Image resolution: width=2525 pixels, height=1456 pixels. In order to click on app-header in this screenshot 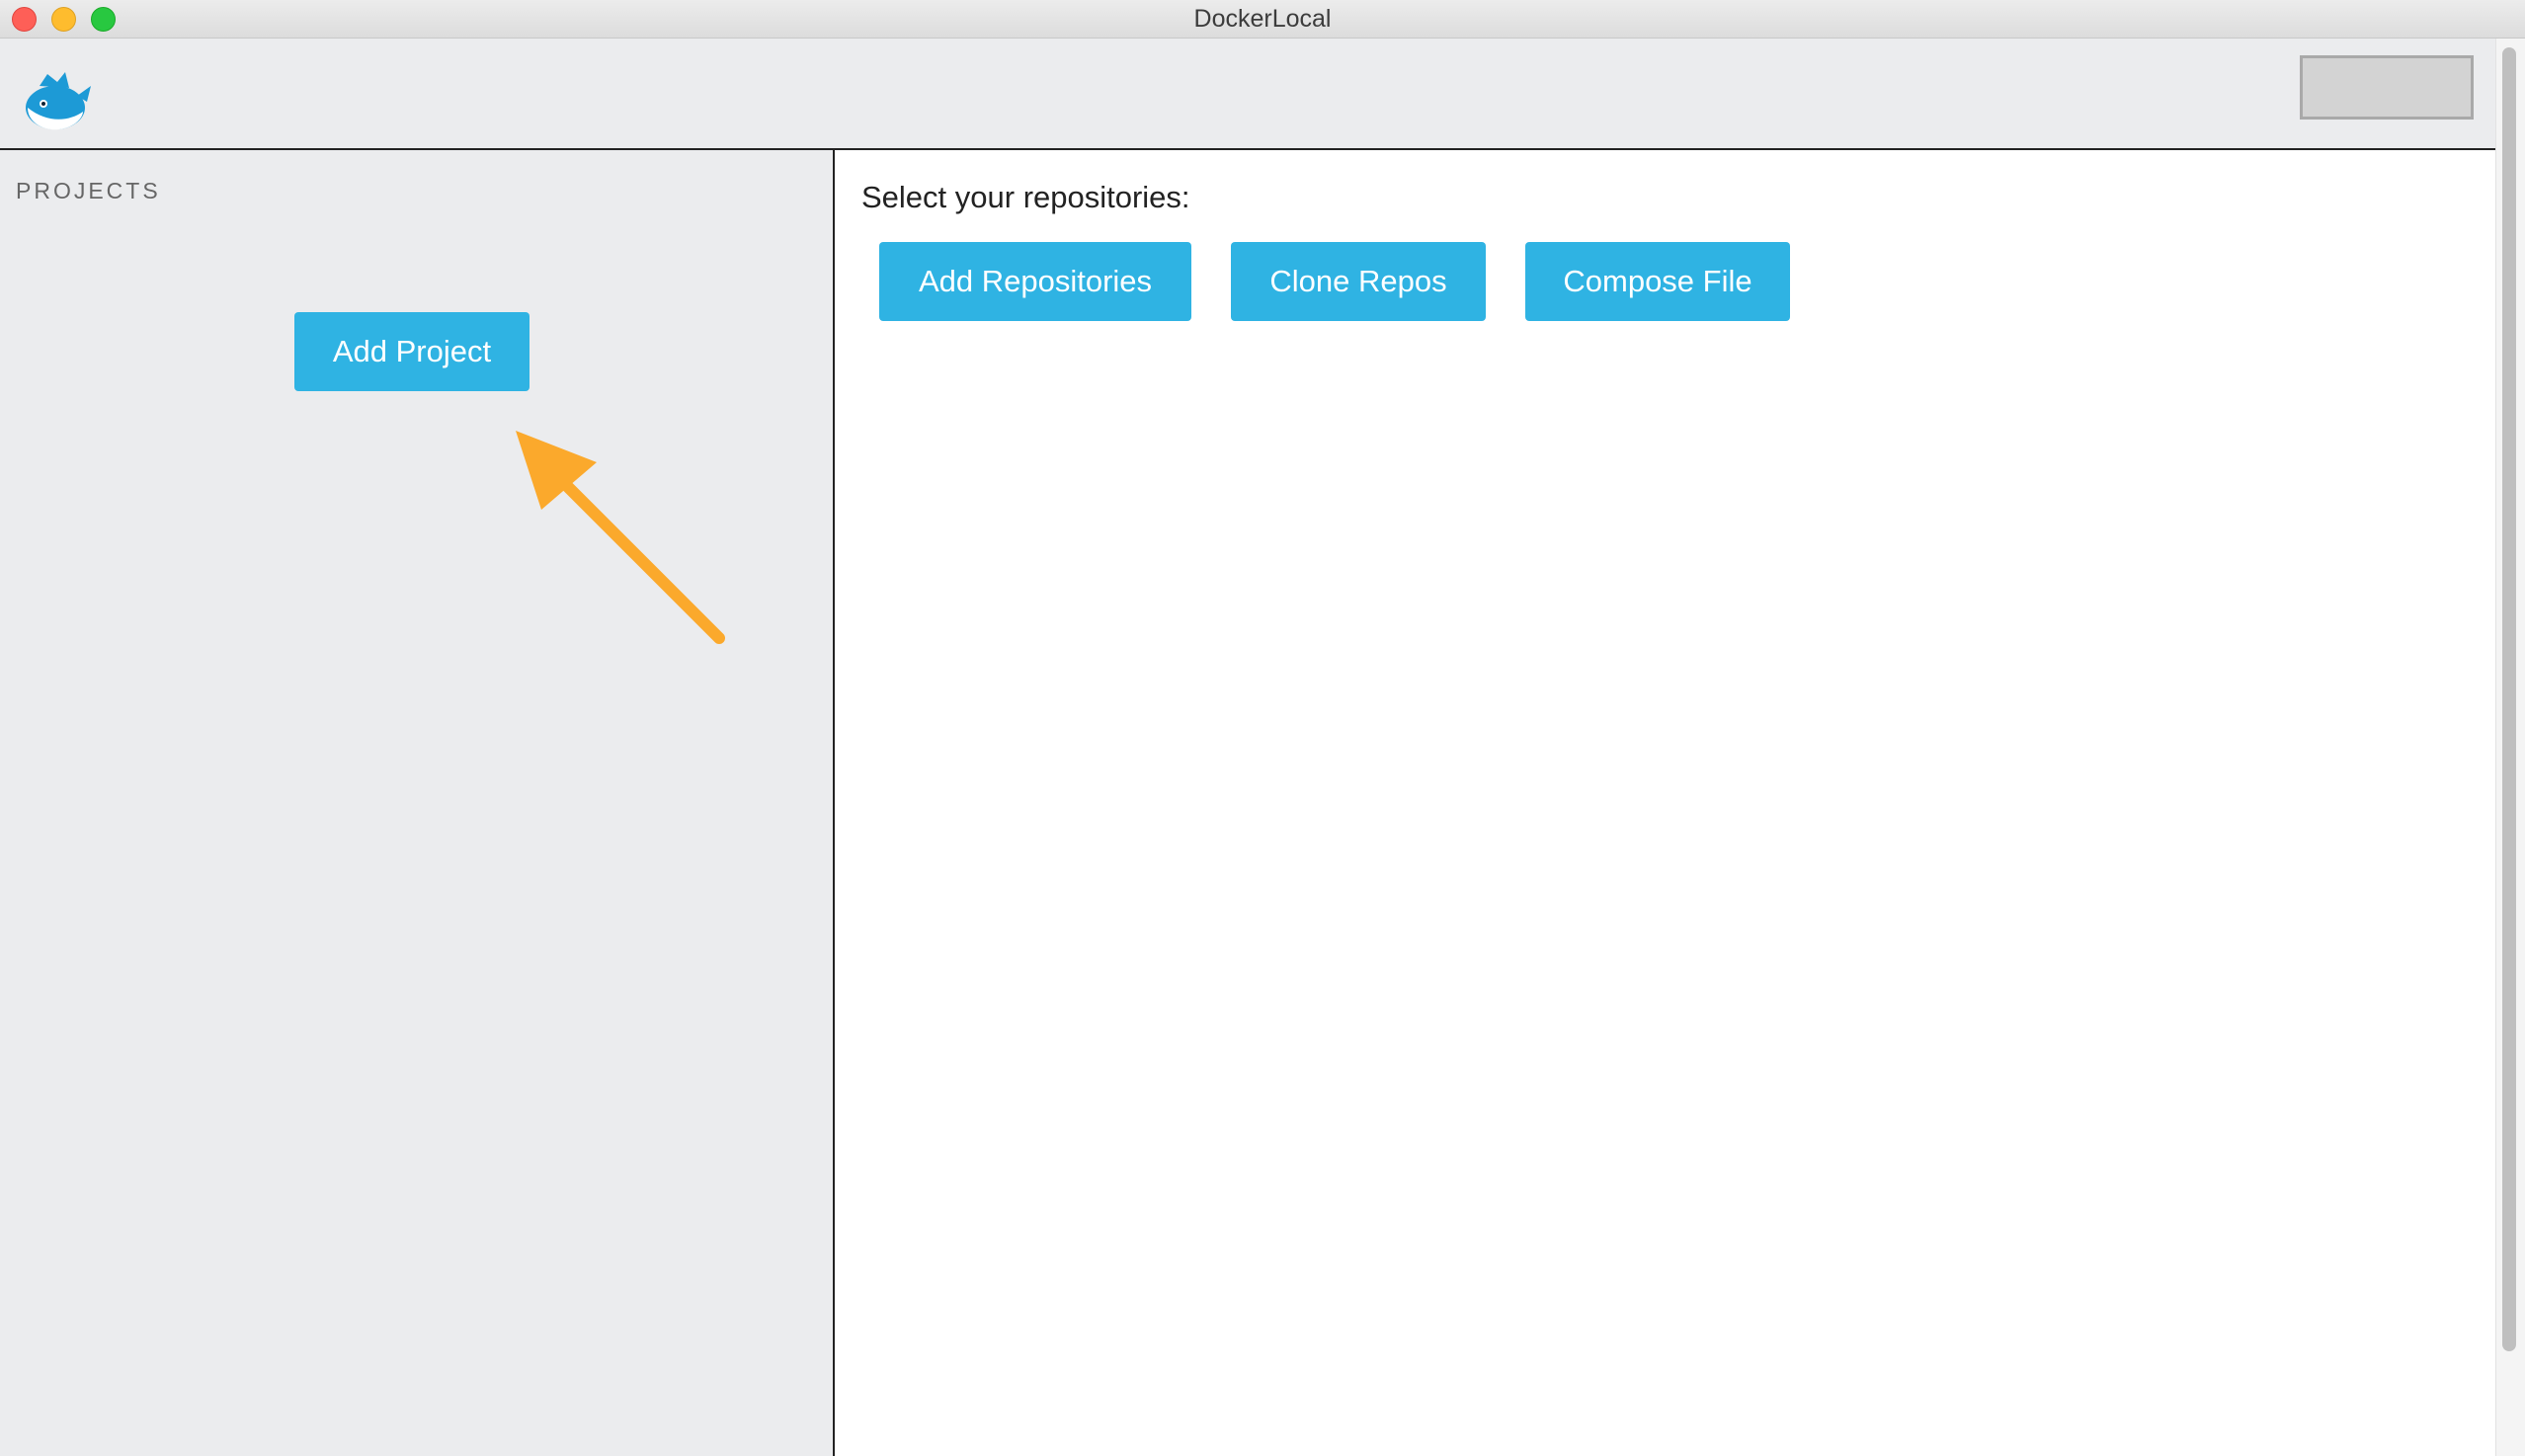, I will do `click(1247, 94)`.